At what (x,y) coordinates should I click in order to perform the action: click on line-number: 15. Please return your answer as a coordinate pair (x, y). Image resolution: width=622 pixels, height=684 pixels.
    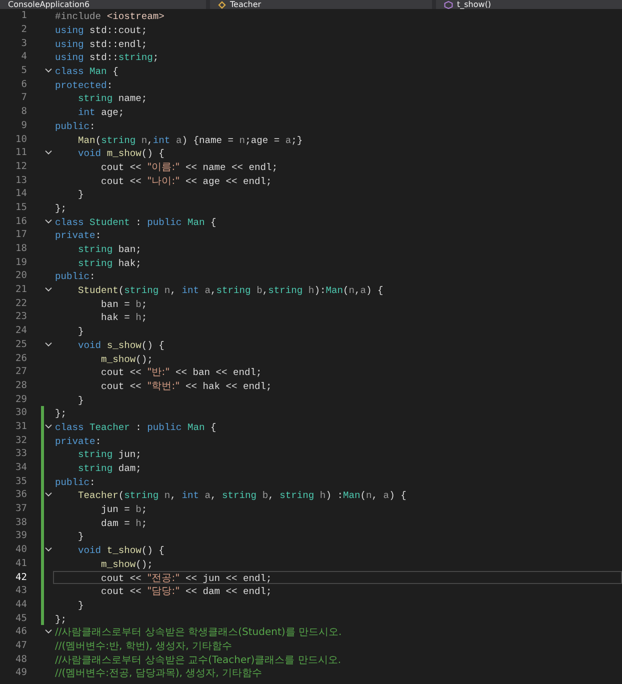
    Looking at the image, I should click on (20, 207).